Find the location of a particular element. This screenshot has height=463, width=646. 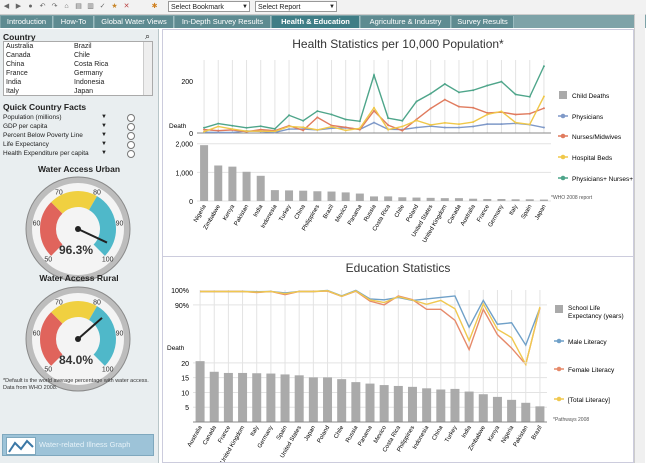

country-item: Indonesia is located at coordinates (89, 82).